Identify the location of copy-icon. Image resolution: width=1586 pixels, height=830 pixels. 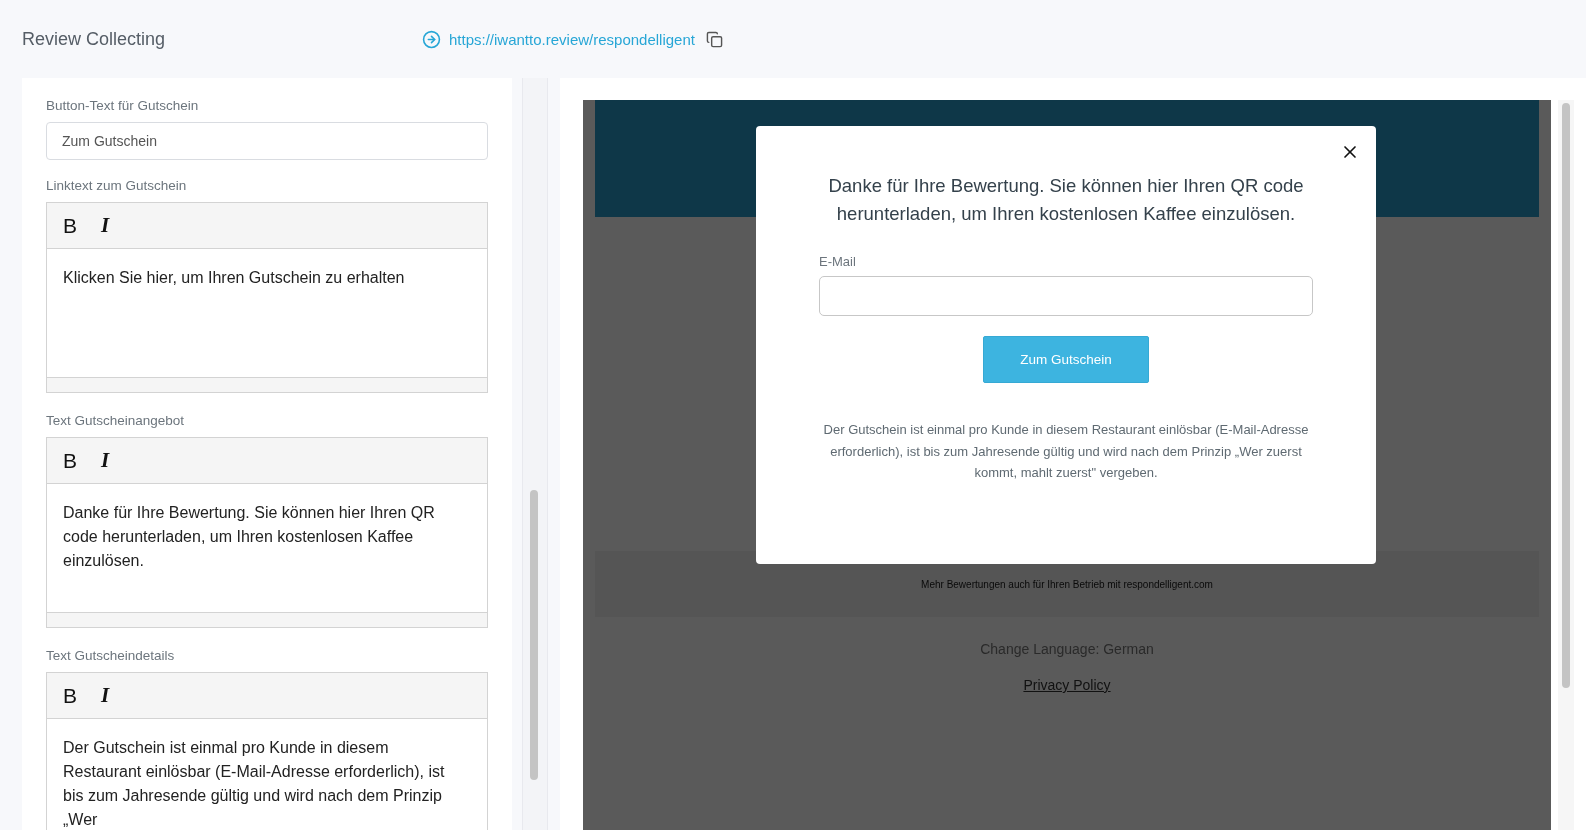
(714, 39).